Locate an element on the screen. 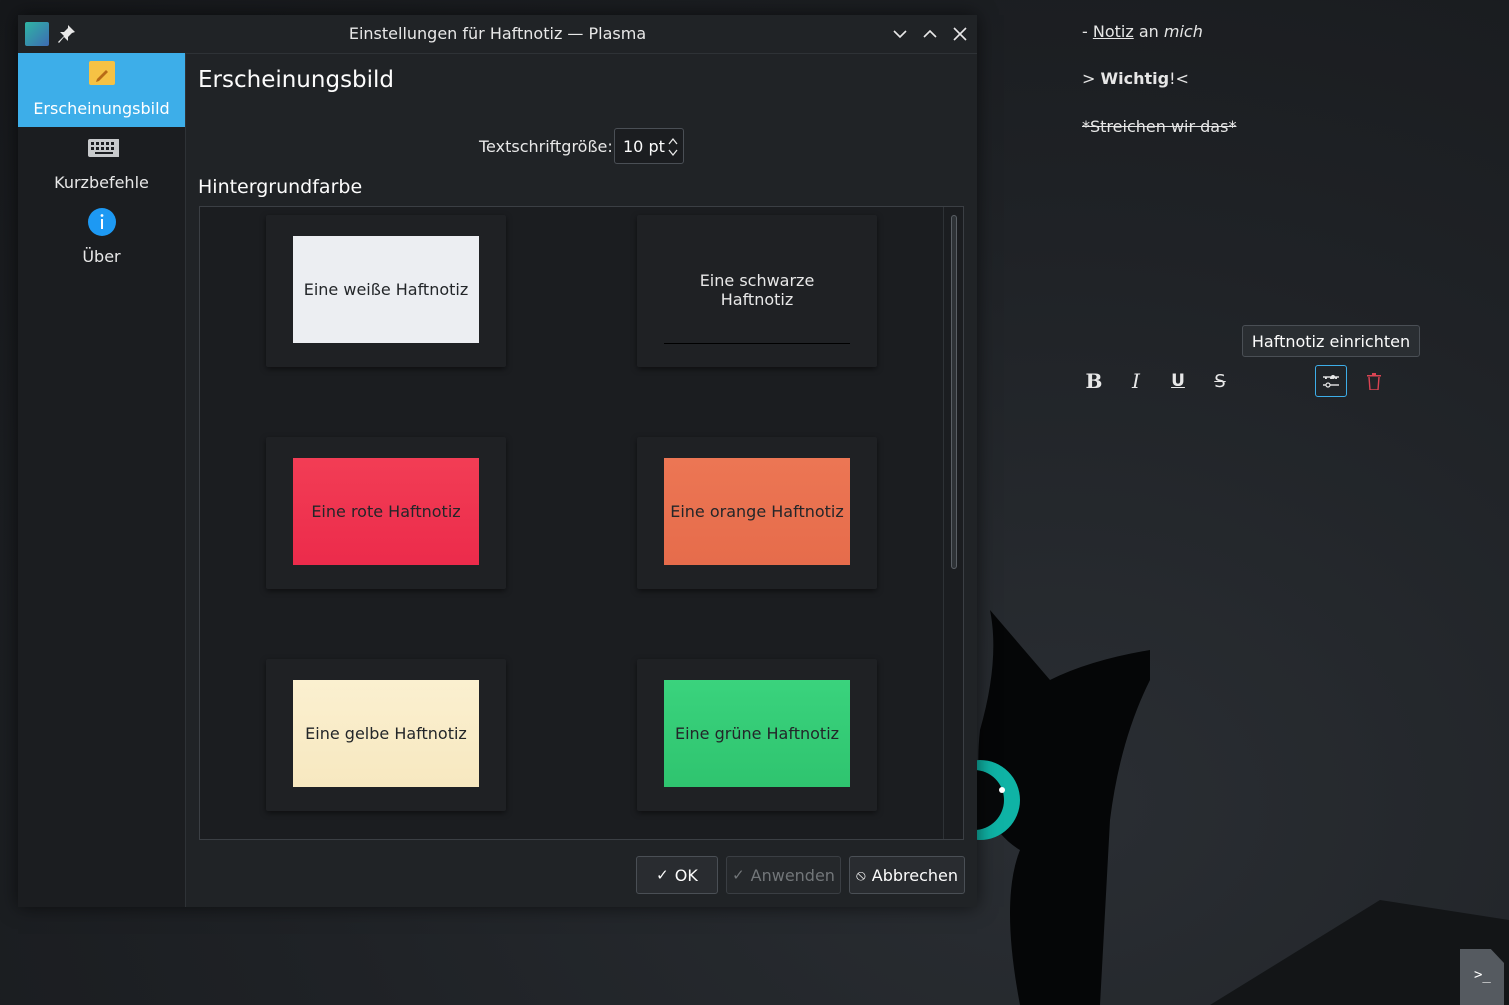 The height and width of the screenshot is (1005, 1509). color-swatch: Eine gelbe Haftnotiz is located at coordinates (386, 733).